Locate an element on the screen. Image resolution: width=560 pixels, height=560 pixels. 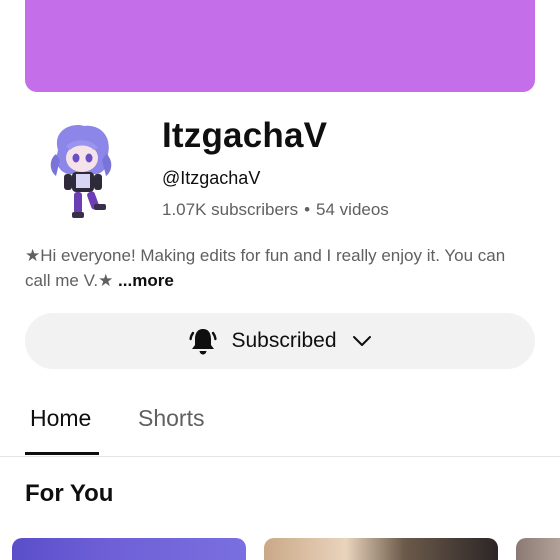
section-title: For You is located at coordinates (69, 493).